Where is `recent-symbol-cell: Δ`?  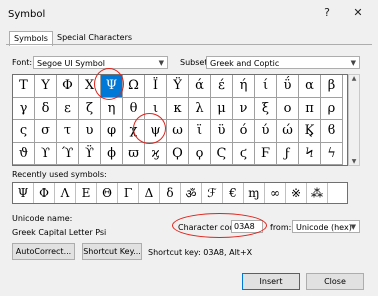
recent-symbol-cell: Δ is located at coordinates (149, 193).